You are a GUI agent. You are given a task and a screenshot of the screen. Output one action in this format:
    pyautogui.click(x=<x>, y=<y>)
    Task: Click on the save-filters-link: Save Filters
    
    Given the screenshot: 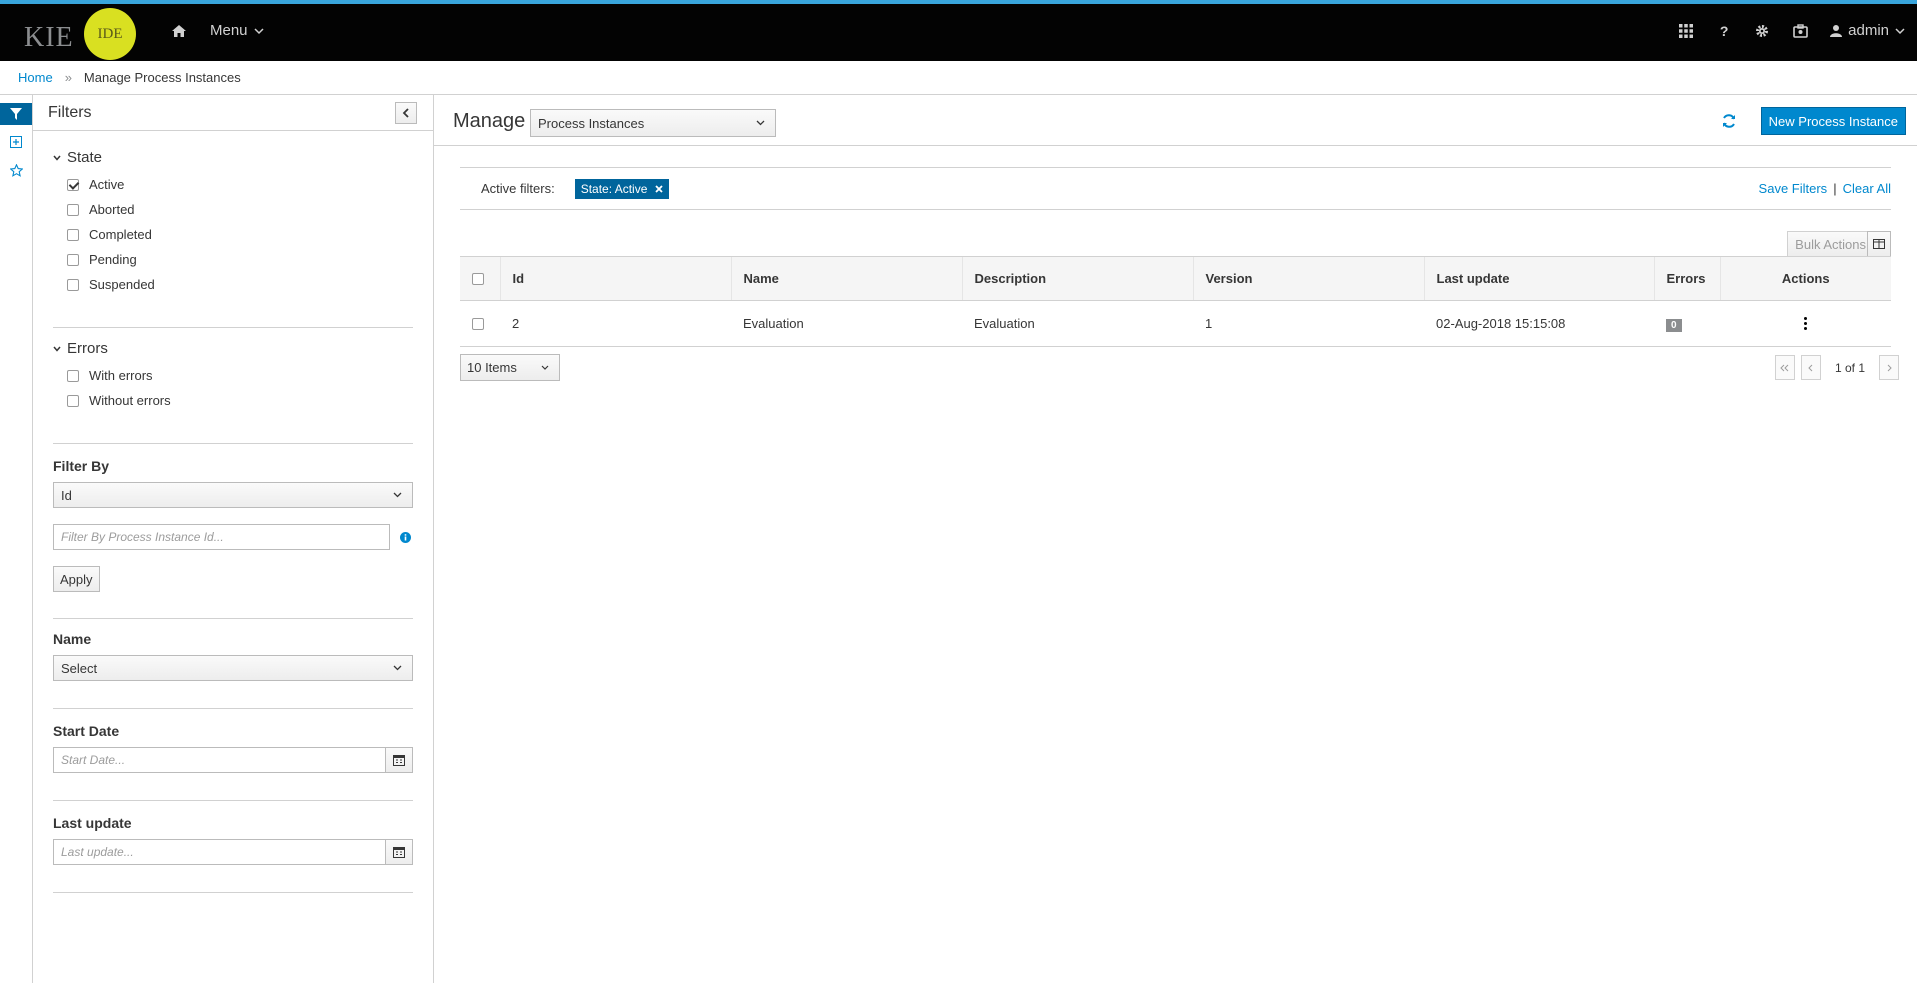 What is the action you would take?
    pyautogui.click(x=1793, y=188)
    